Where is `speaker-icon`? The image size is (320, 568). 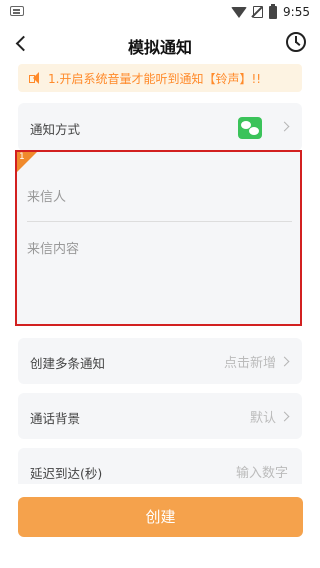
speaker-icon is located at coordinates (35, 78).